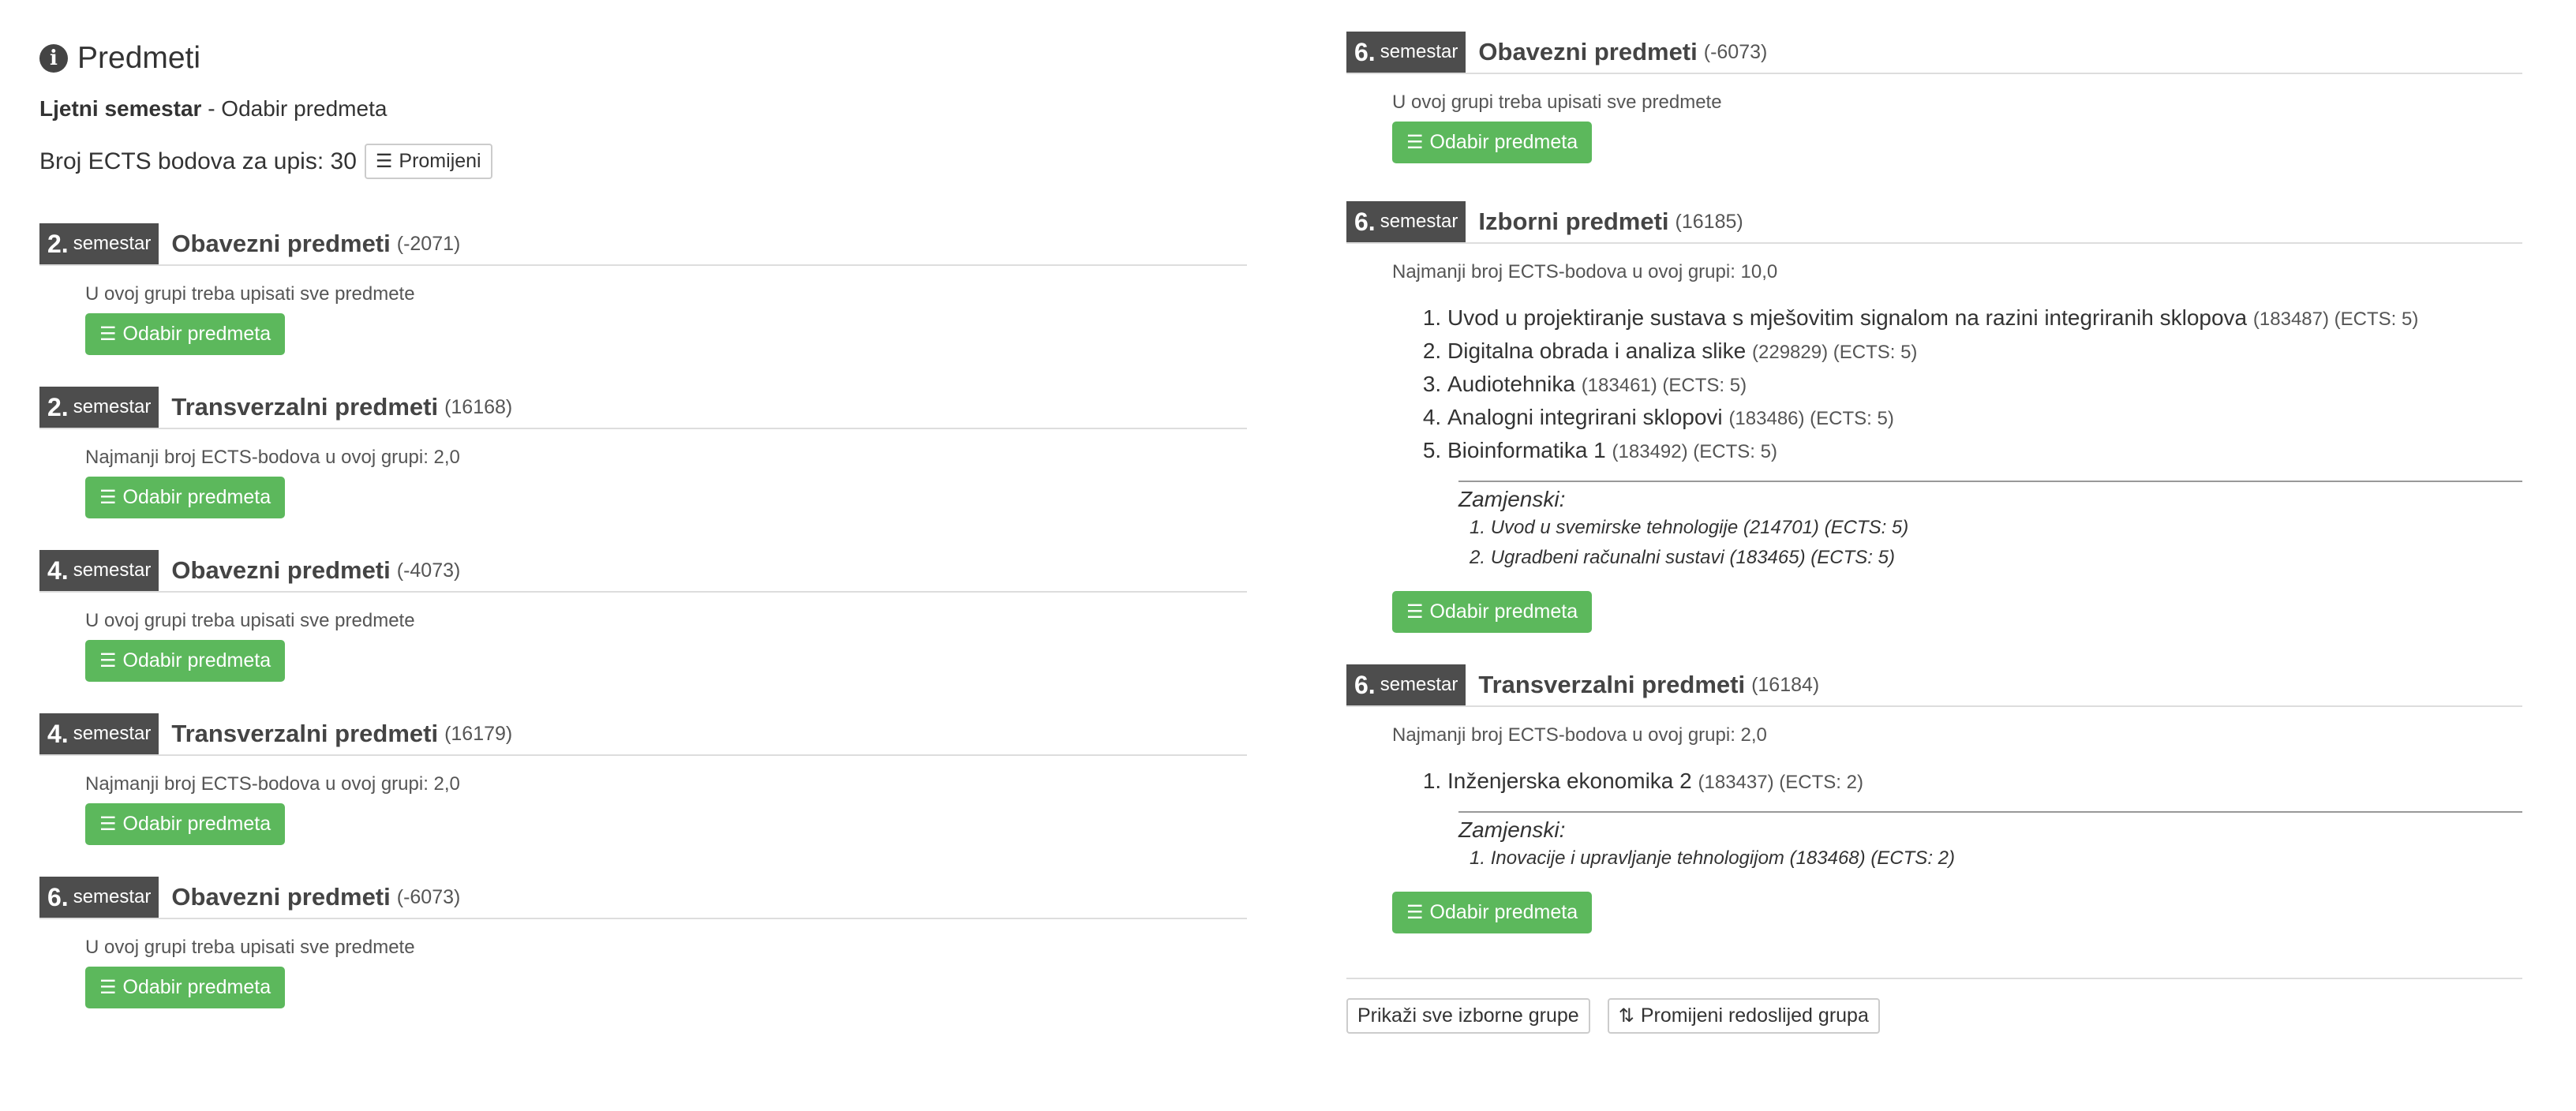 The image size is (2576, 1111). I want to click on group-title-text: Obavezni predmeti, so click(281, 897).